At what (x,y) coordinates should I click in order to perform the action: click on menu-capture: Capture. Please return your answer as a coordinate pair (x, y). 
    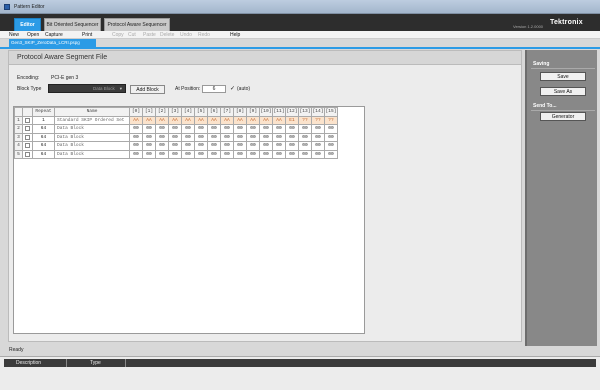
    Looking at the image, I should click on (54, 35).